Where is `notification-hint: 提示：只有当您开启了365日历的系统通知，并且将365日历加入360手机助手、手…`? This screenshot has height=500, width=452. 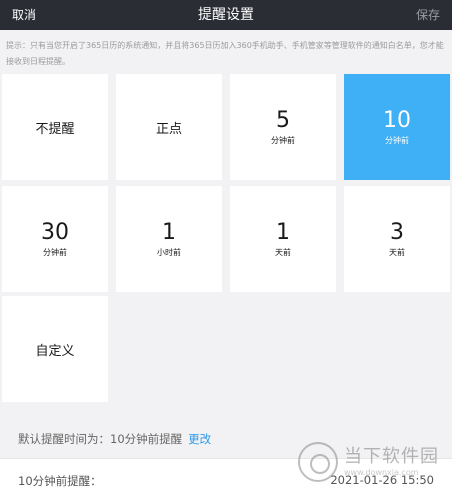 notification-hint: 提示：只有当您开启了365日历的系统通知，并且将365日历加入360手机助手、手… is located at coordinates (225, 53).